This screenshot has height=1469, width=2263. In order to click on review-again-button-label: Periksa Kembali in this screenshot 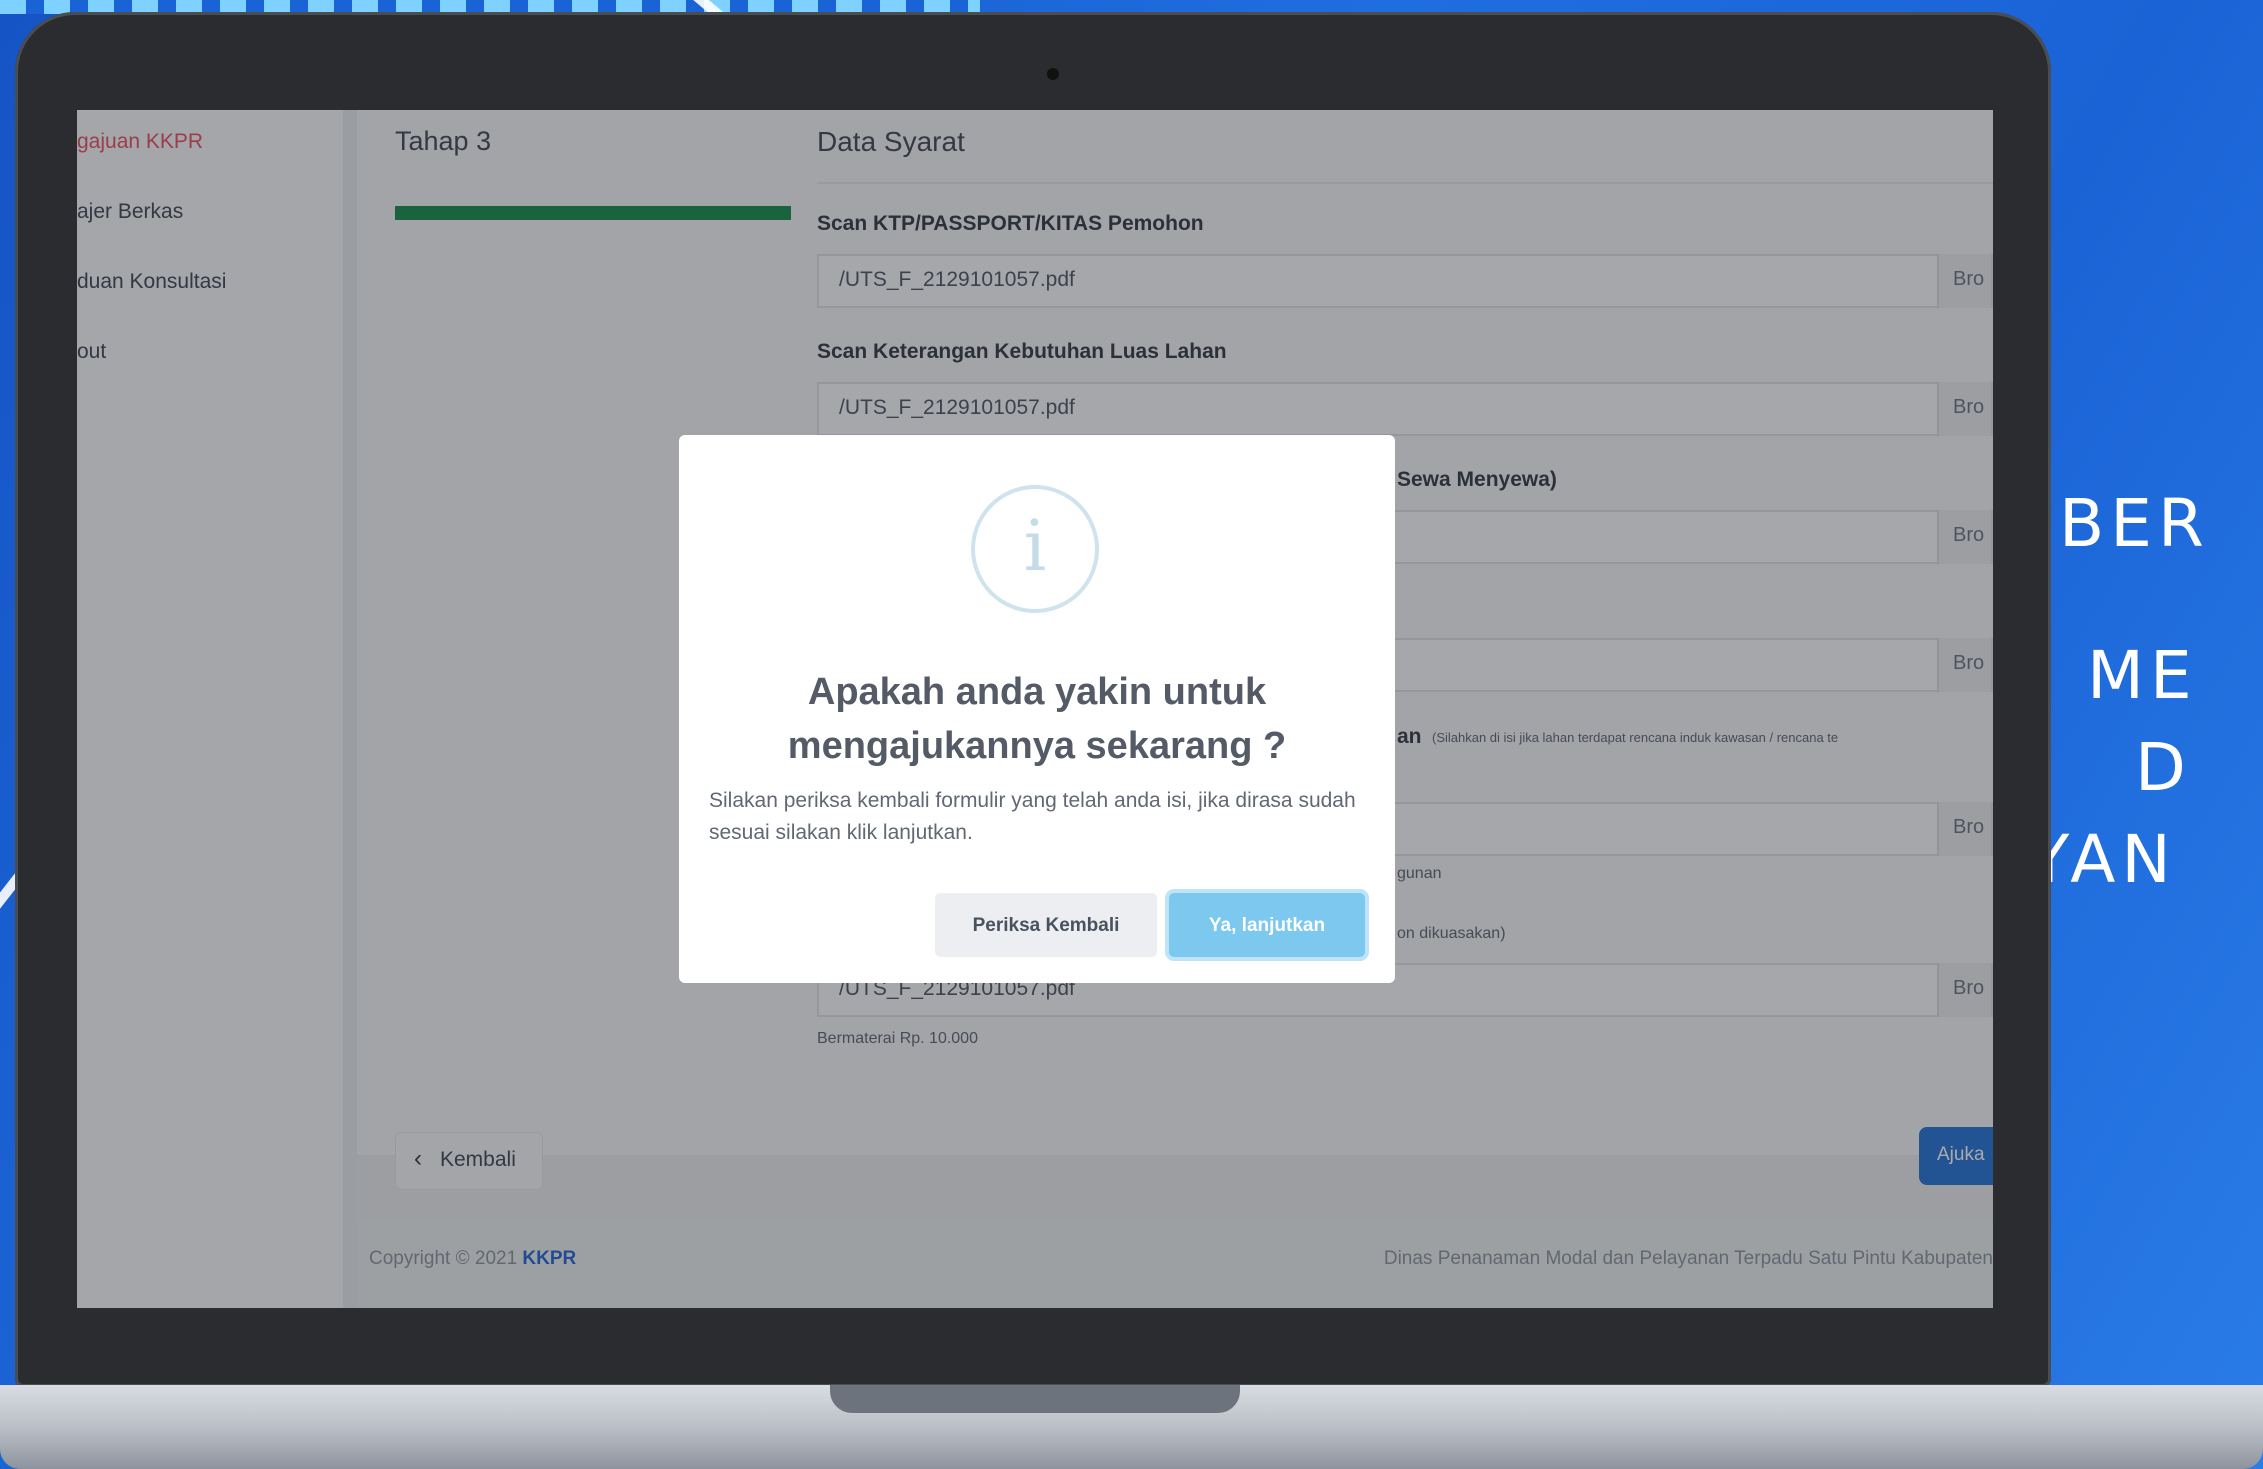, I will do `click(1046, 925)`.